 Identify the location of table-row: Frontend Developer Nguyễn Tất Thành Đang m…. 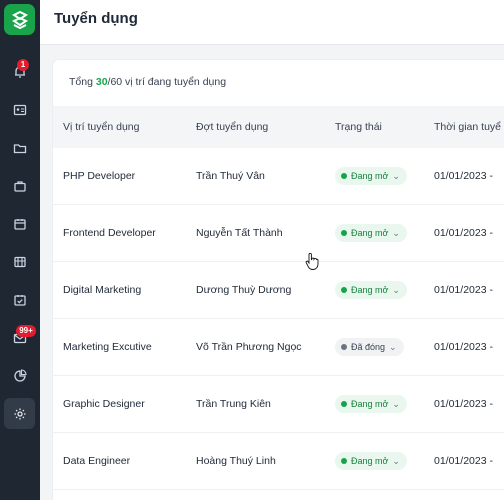
(278, 233).